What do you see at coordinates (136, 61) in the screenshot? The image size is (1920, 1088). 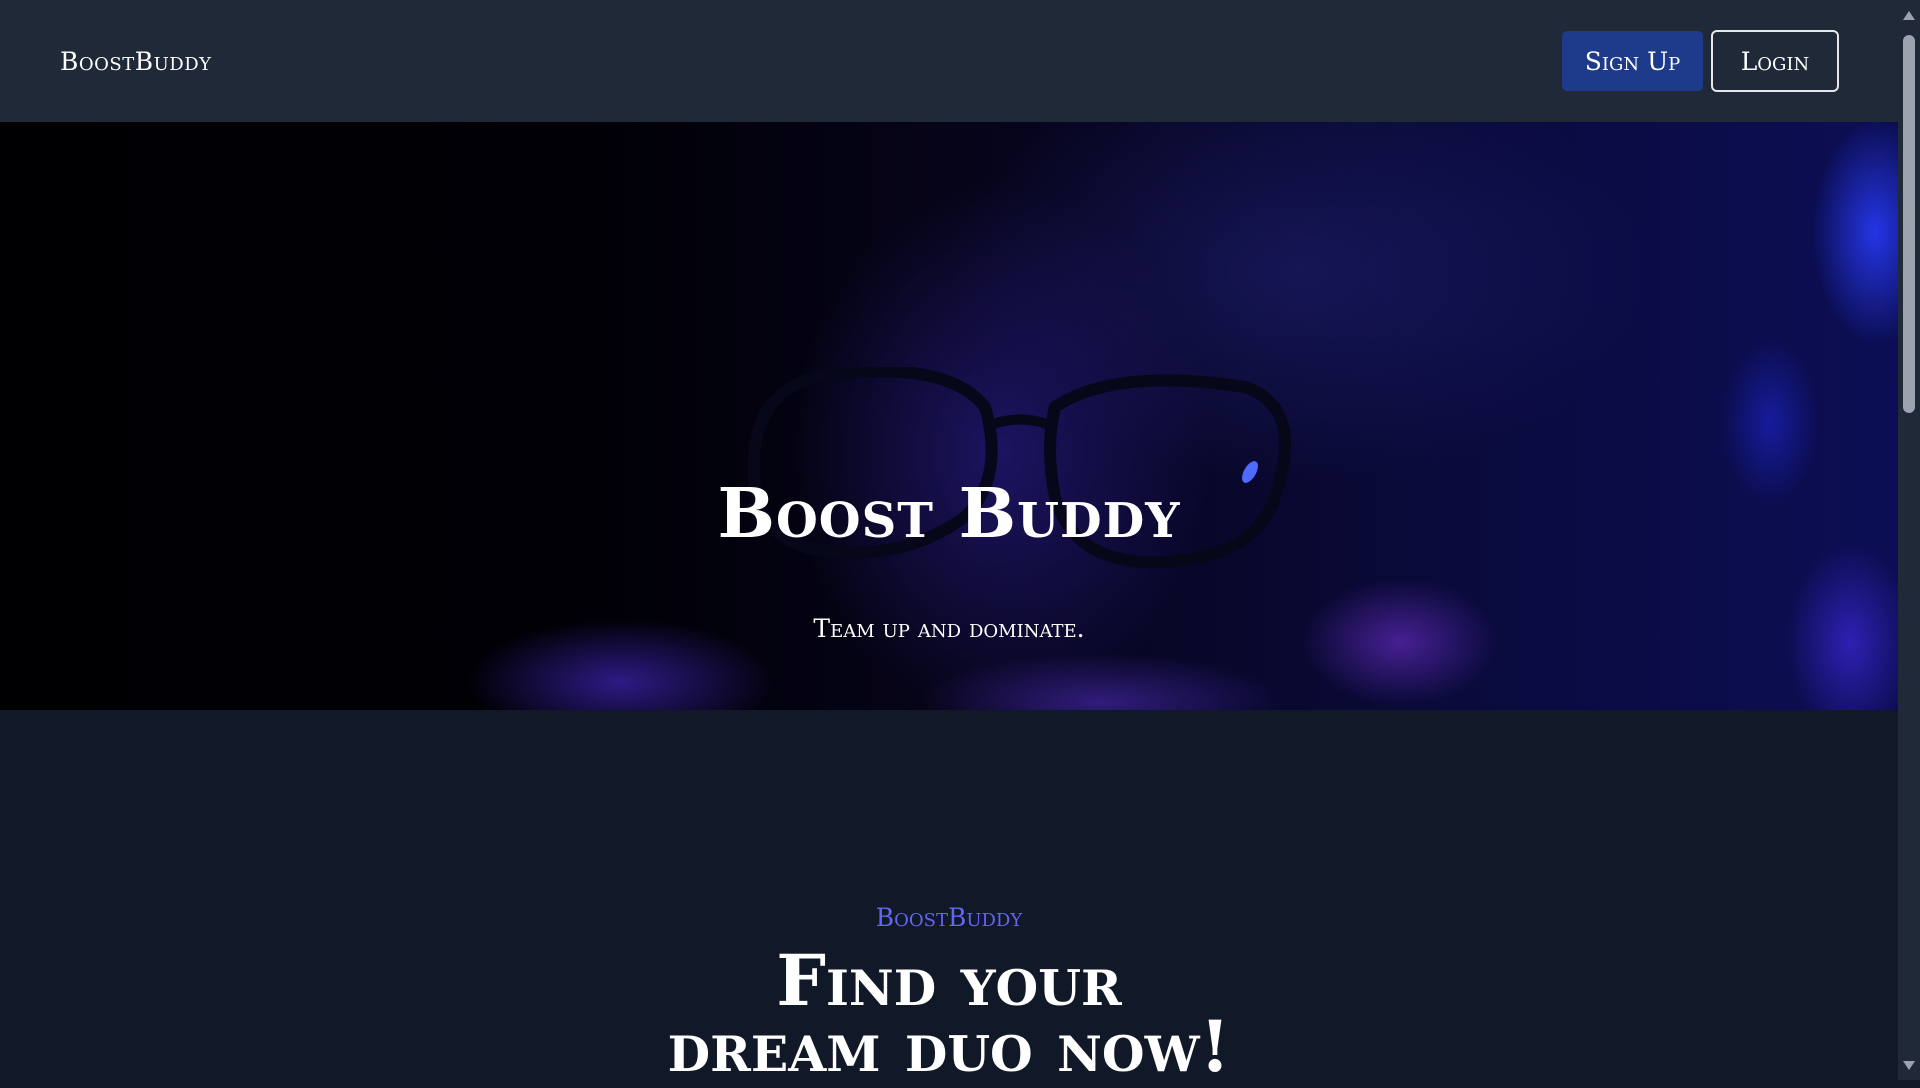 I see `brand-logo: BoostBuddy` at bounding box center [136, 61].